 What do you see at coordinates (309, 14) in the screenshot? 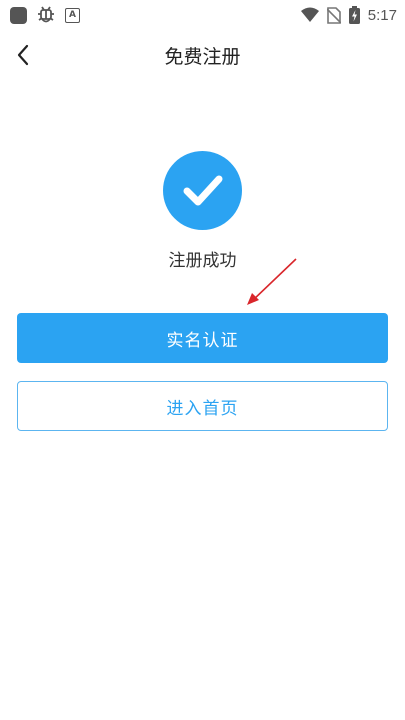
I see `wifi-icon` at bounding box center [309, 14].